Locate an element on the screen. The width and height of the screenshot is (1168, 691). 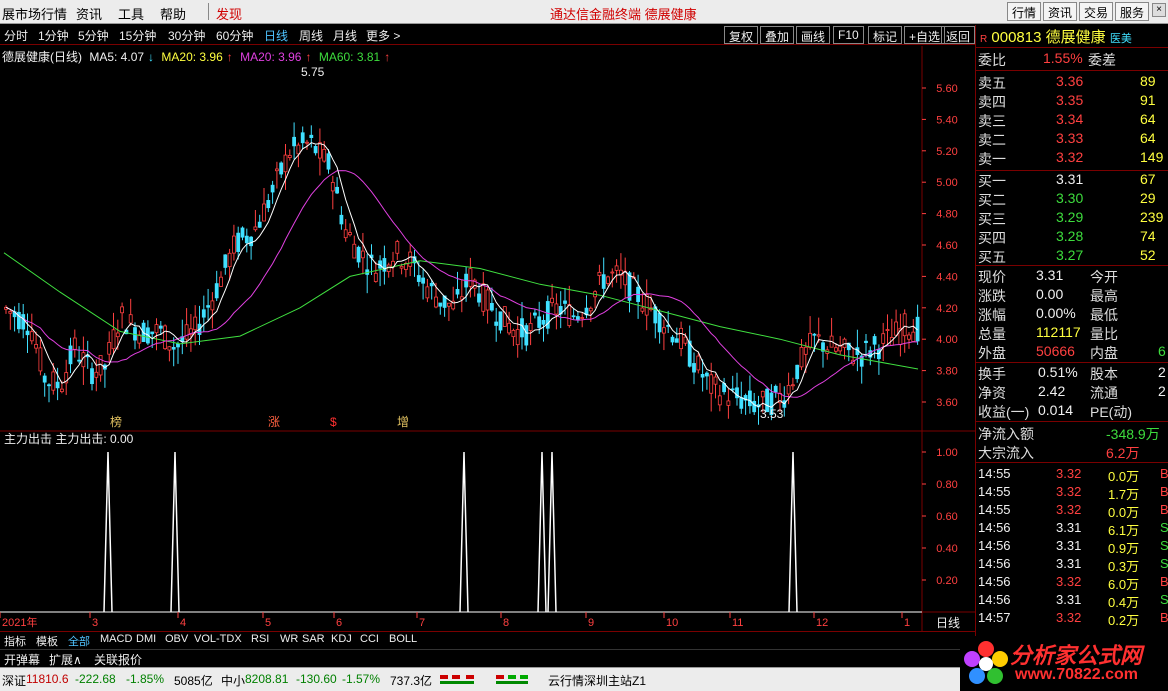
marker-dollar: $ is located at coordinates (333, 422).